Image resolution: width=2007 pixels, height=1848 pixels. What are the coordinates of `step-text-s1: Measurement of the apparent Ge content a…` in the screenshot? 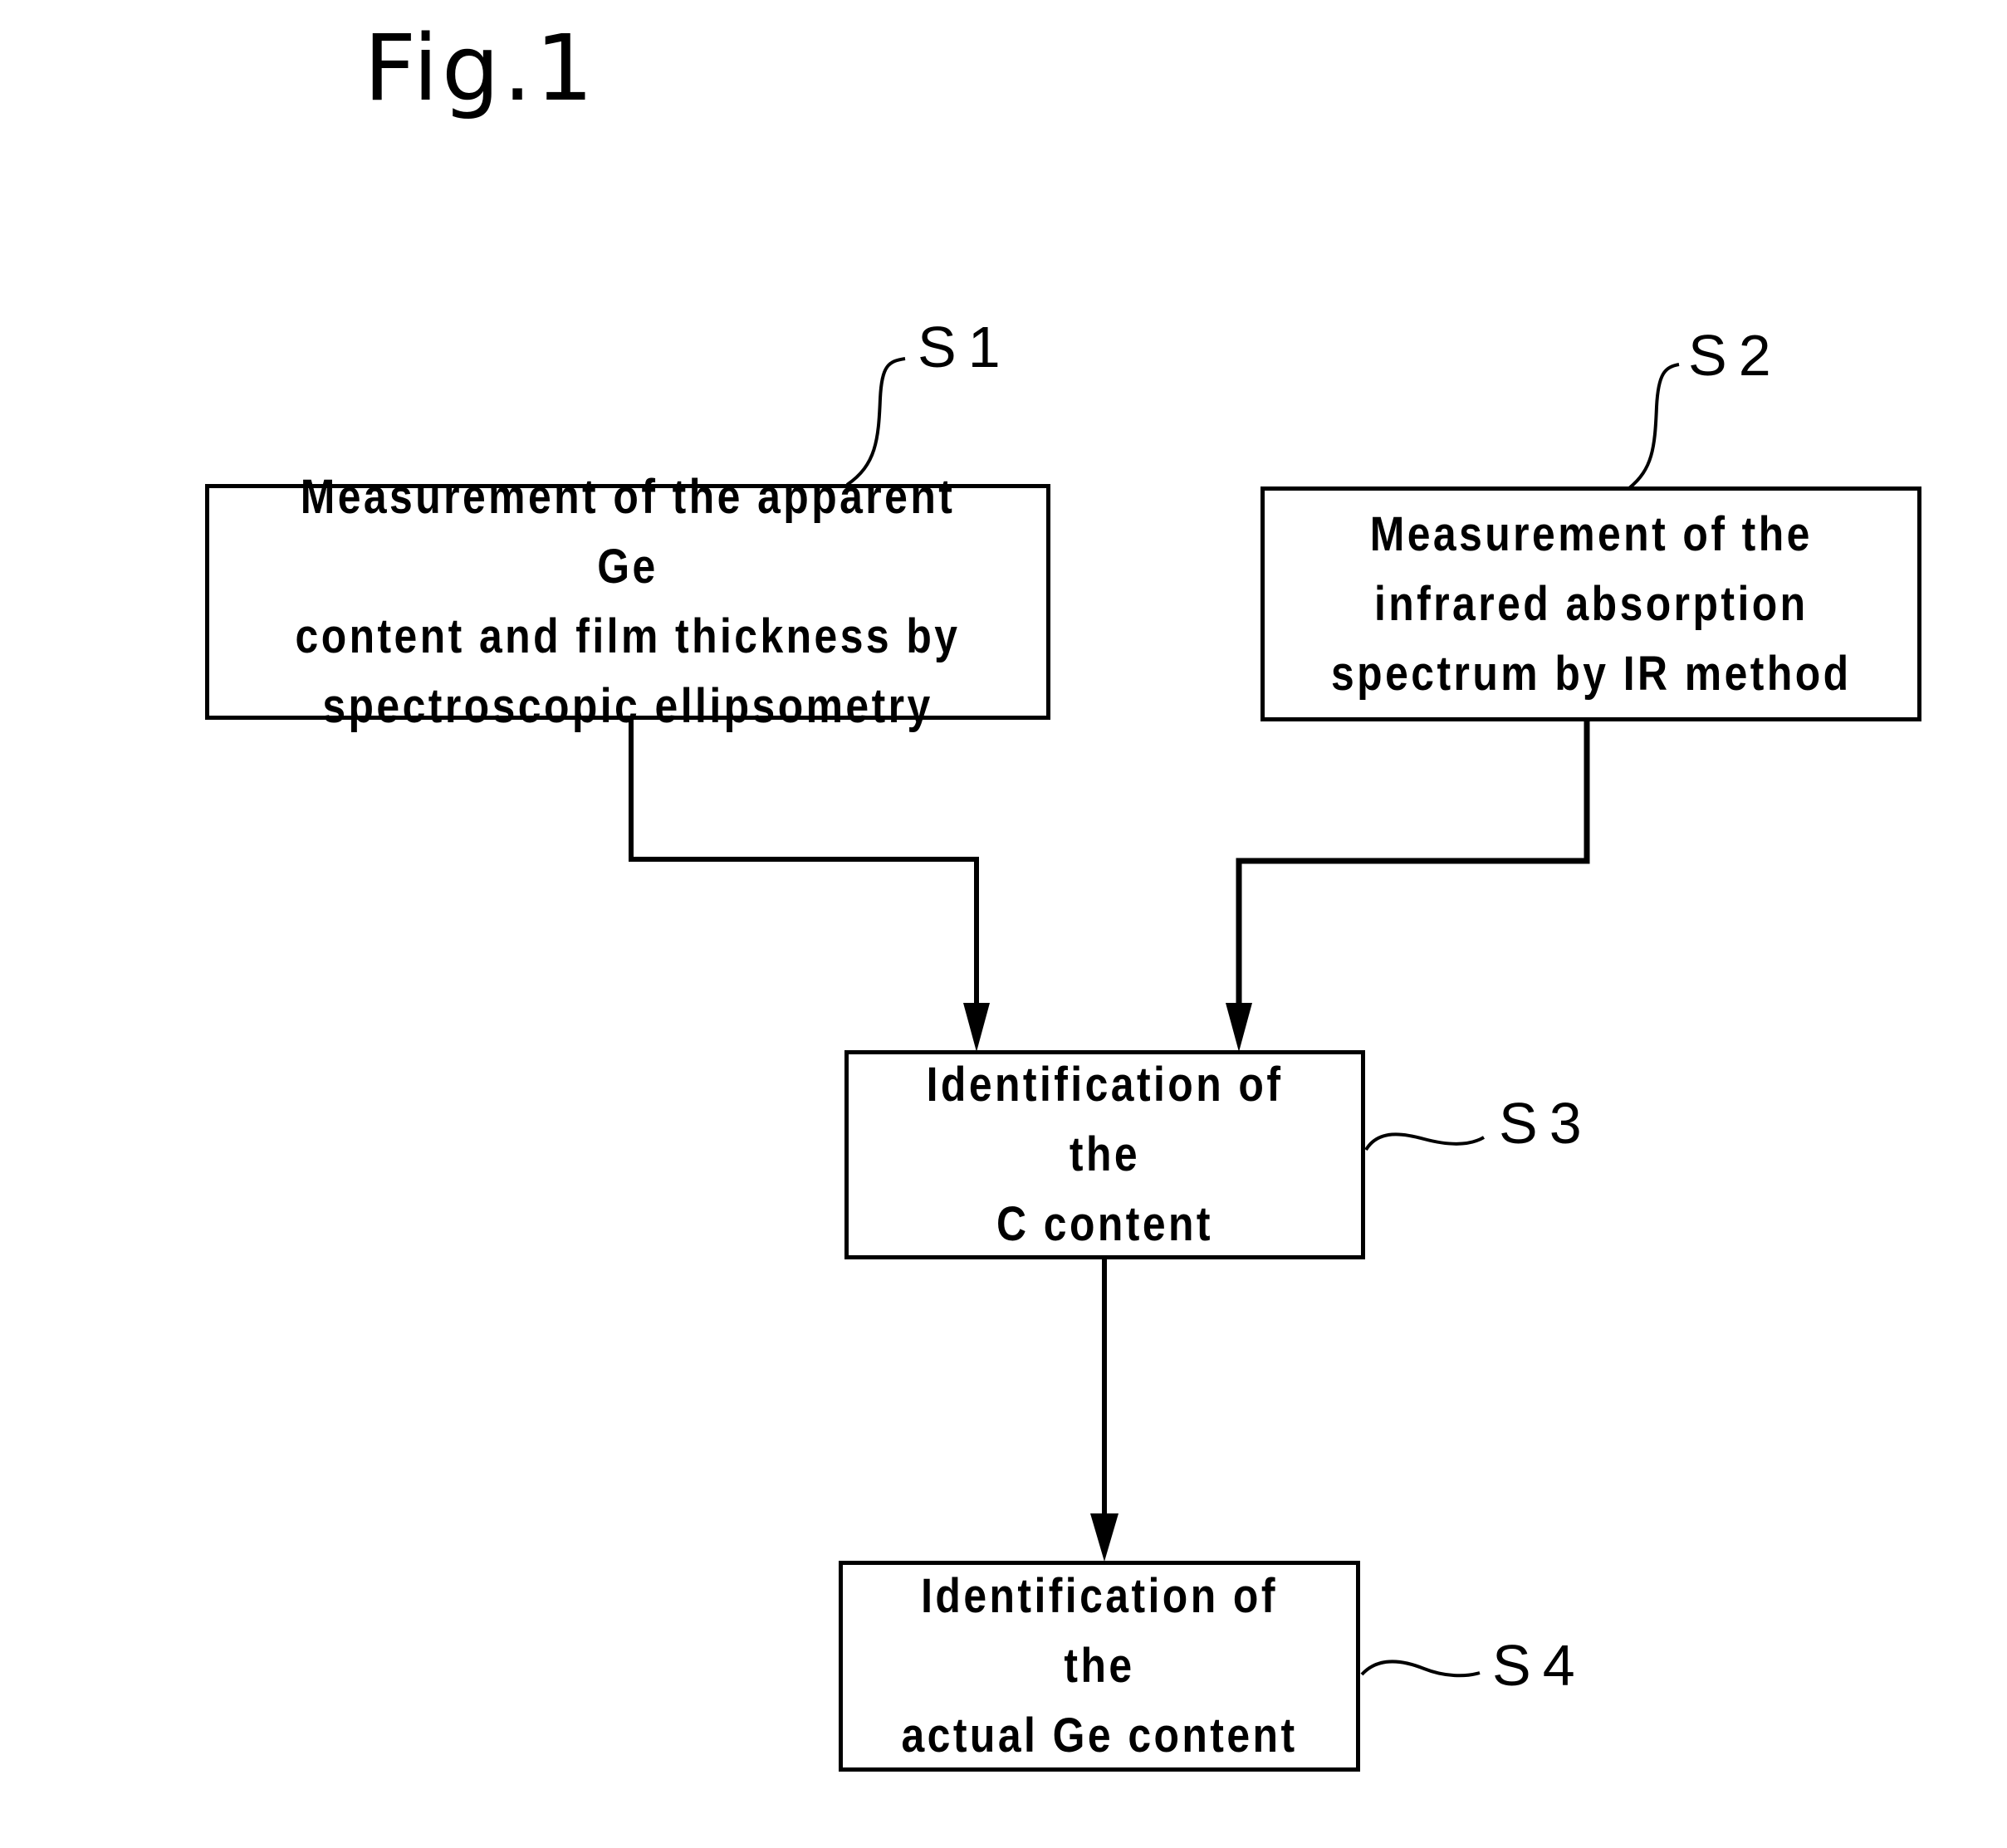 It's located at (628, 601).